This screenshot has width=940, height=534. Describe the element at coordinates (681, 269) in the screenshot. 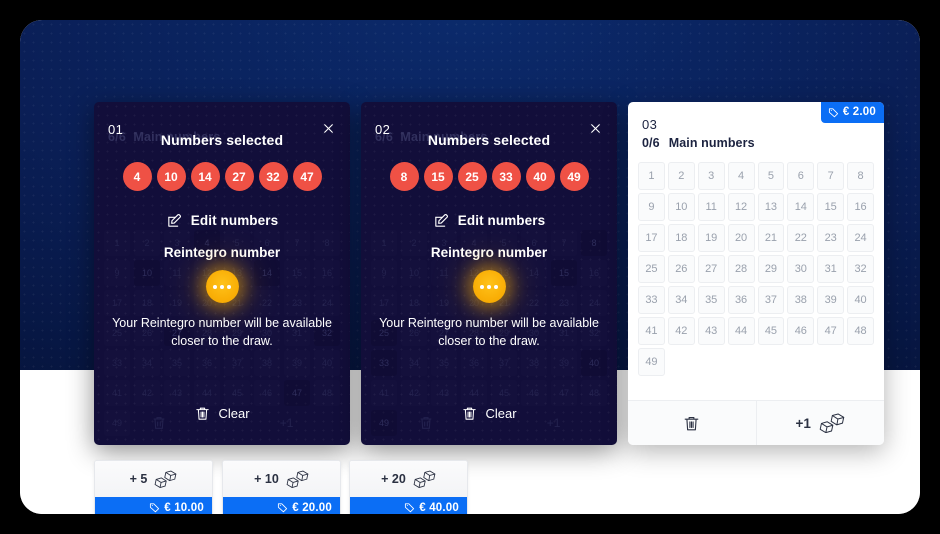

I see `number-cell-26: 26` at that location.